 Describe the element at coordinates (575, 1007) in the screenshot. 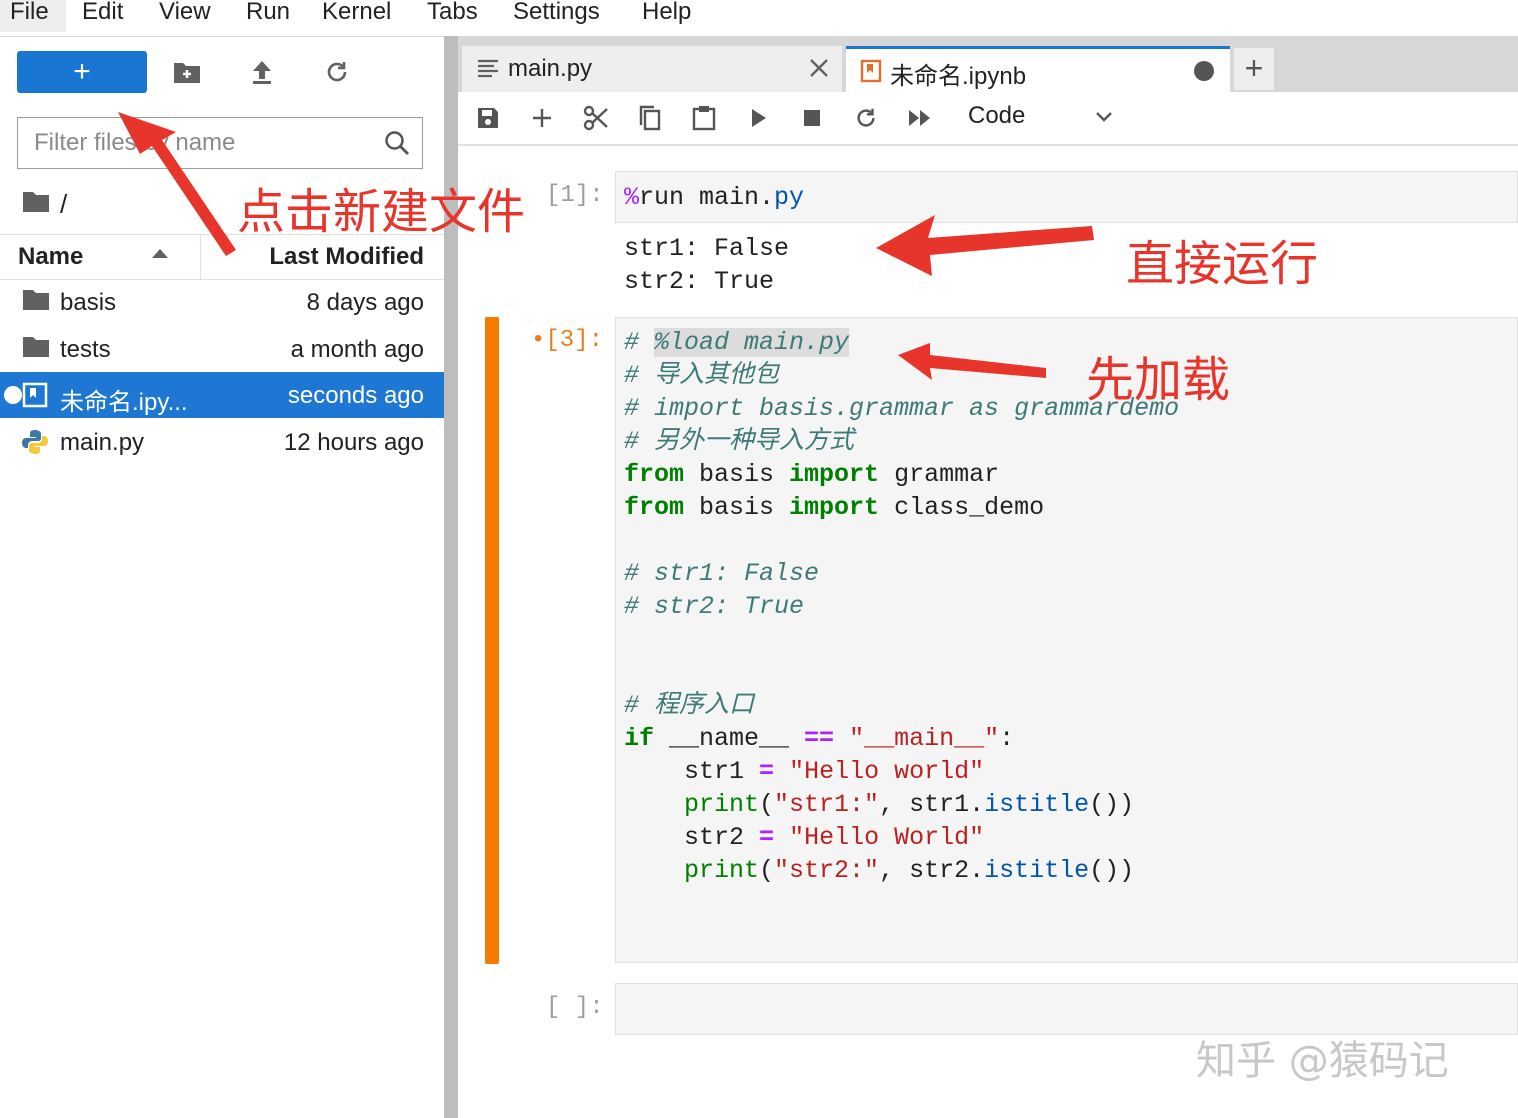

I see `cell-prompt: [ ]:` at that location.